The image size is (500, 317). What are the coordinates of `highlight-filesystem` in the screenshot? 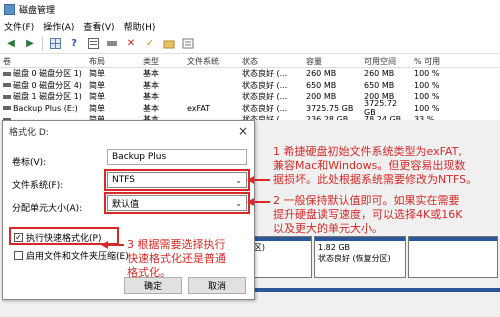 It's located at (177, 180).